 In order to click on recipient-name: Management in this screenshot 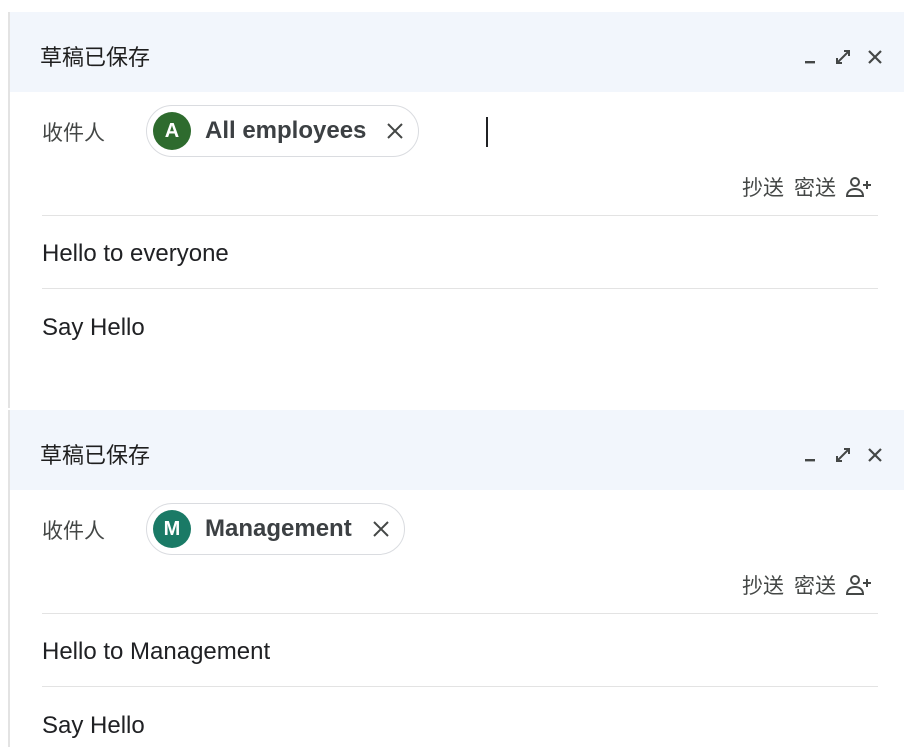, I will do `click(278, 528)`.